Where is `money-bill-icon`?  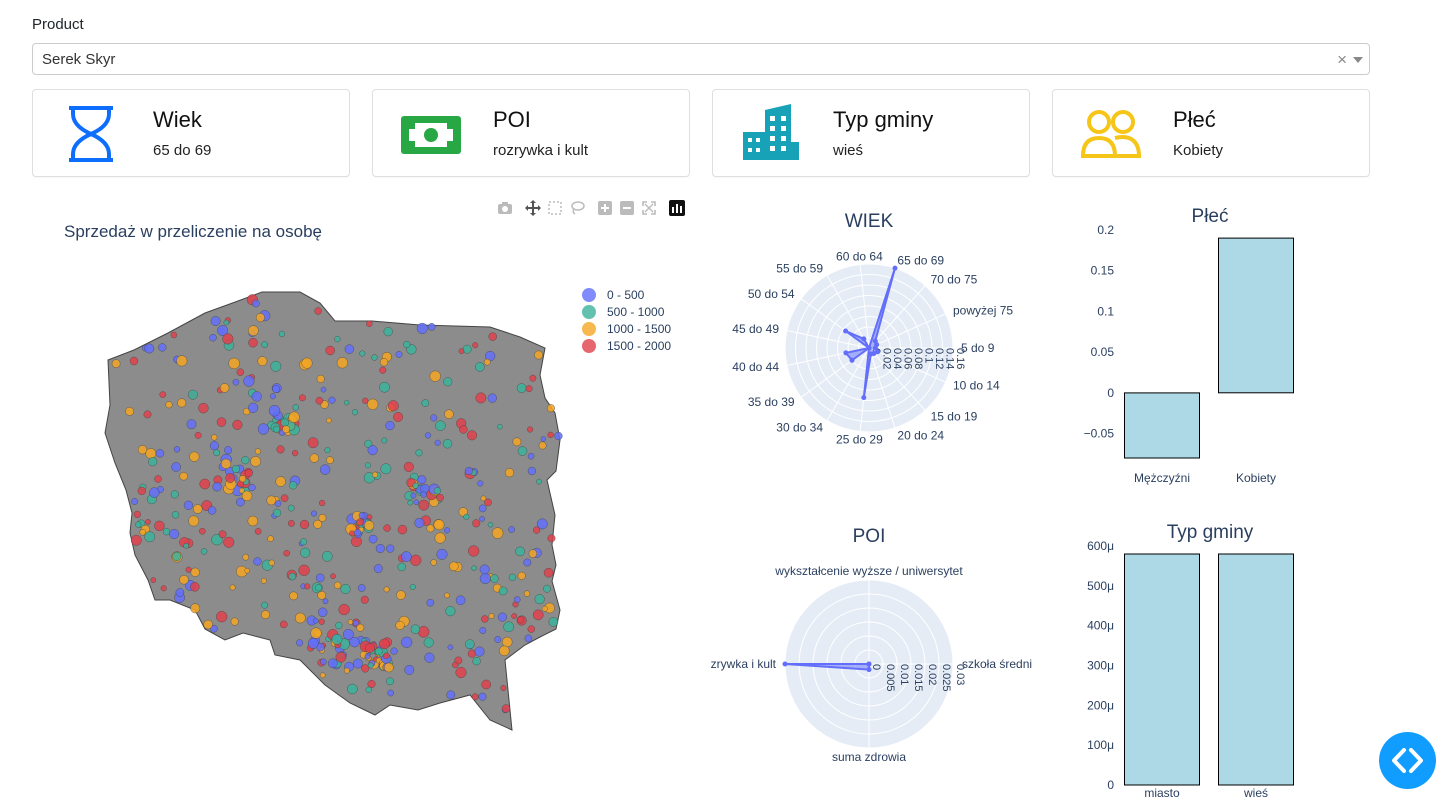 money-bill-icon is located at coordinates (431, 135).